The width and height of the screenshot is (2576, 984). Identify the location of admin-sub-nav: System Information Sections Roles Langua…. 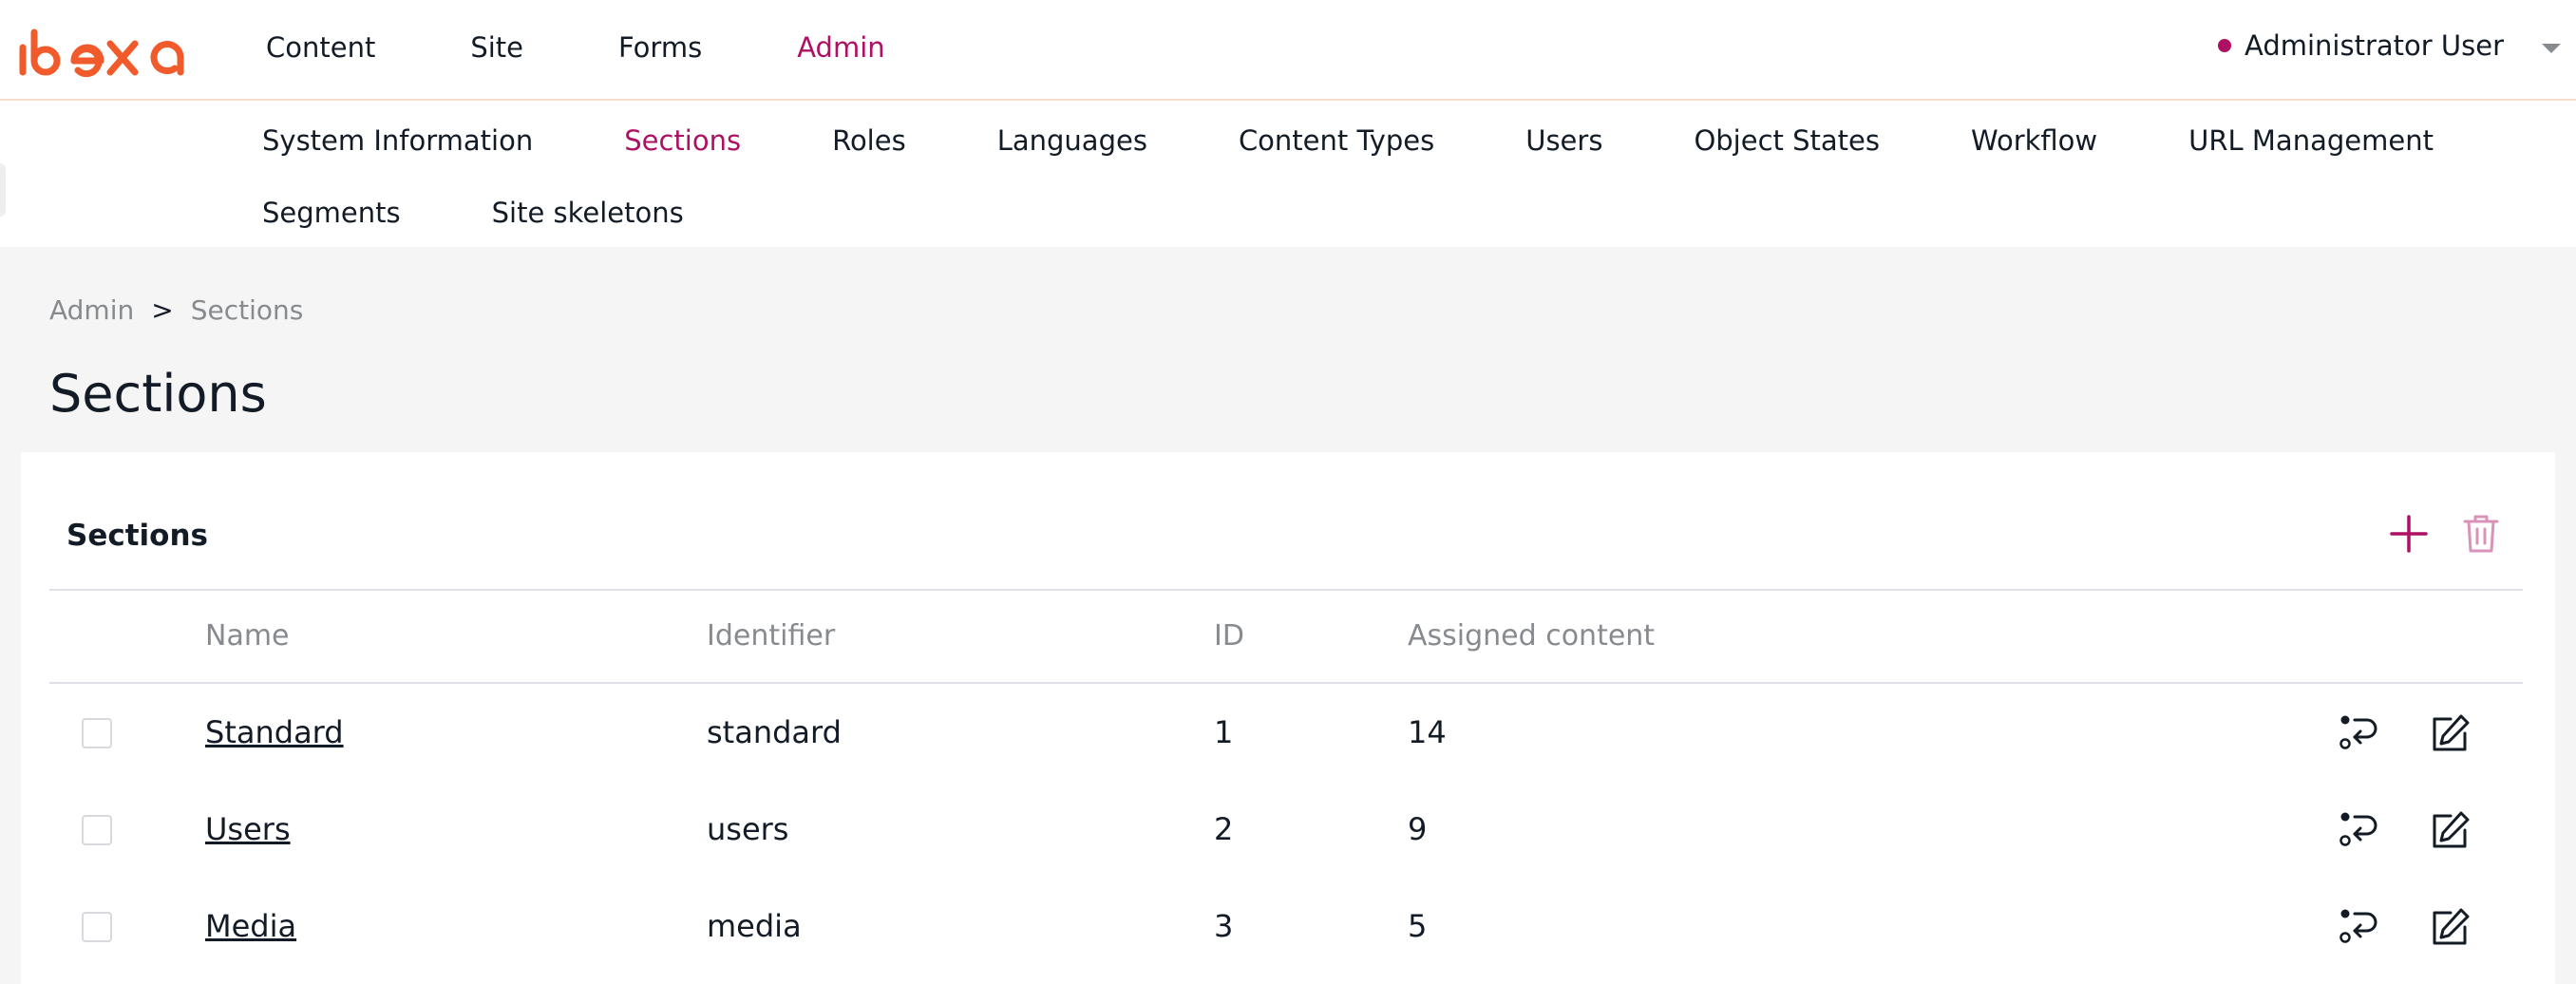
(1288, 174).